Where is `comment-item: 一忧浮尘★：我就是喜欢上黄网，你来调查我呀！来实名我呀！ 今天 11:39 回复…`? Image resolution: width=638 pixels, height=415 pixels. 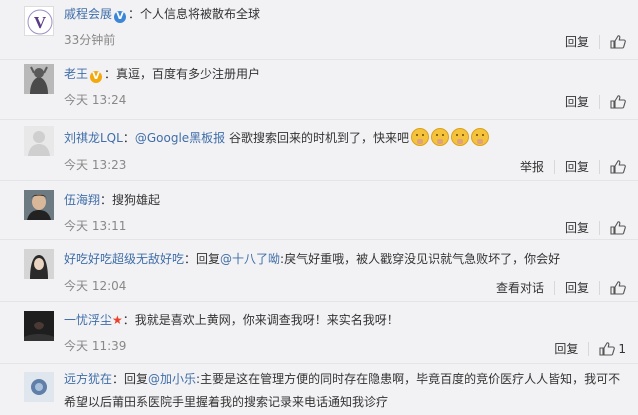
comment-item: 一忧浮尘★：我就是喜欢上黄网，你来调查我呀！来实名我呀！ 今天 11:39 回复… is located at coordinates (319, 333).